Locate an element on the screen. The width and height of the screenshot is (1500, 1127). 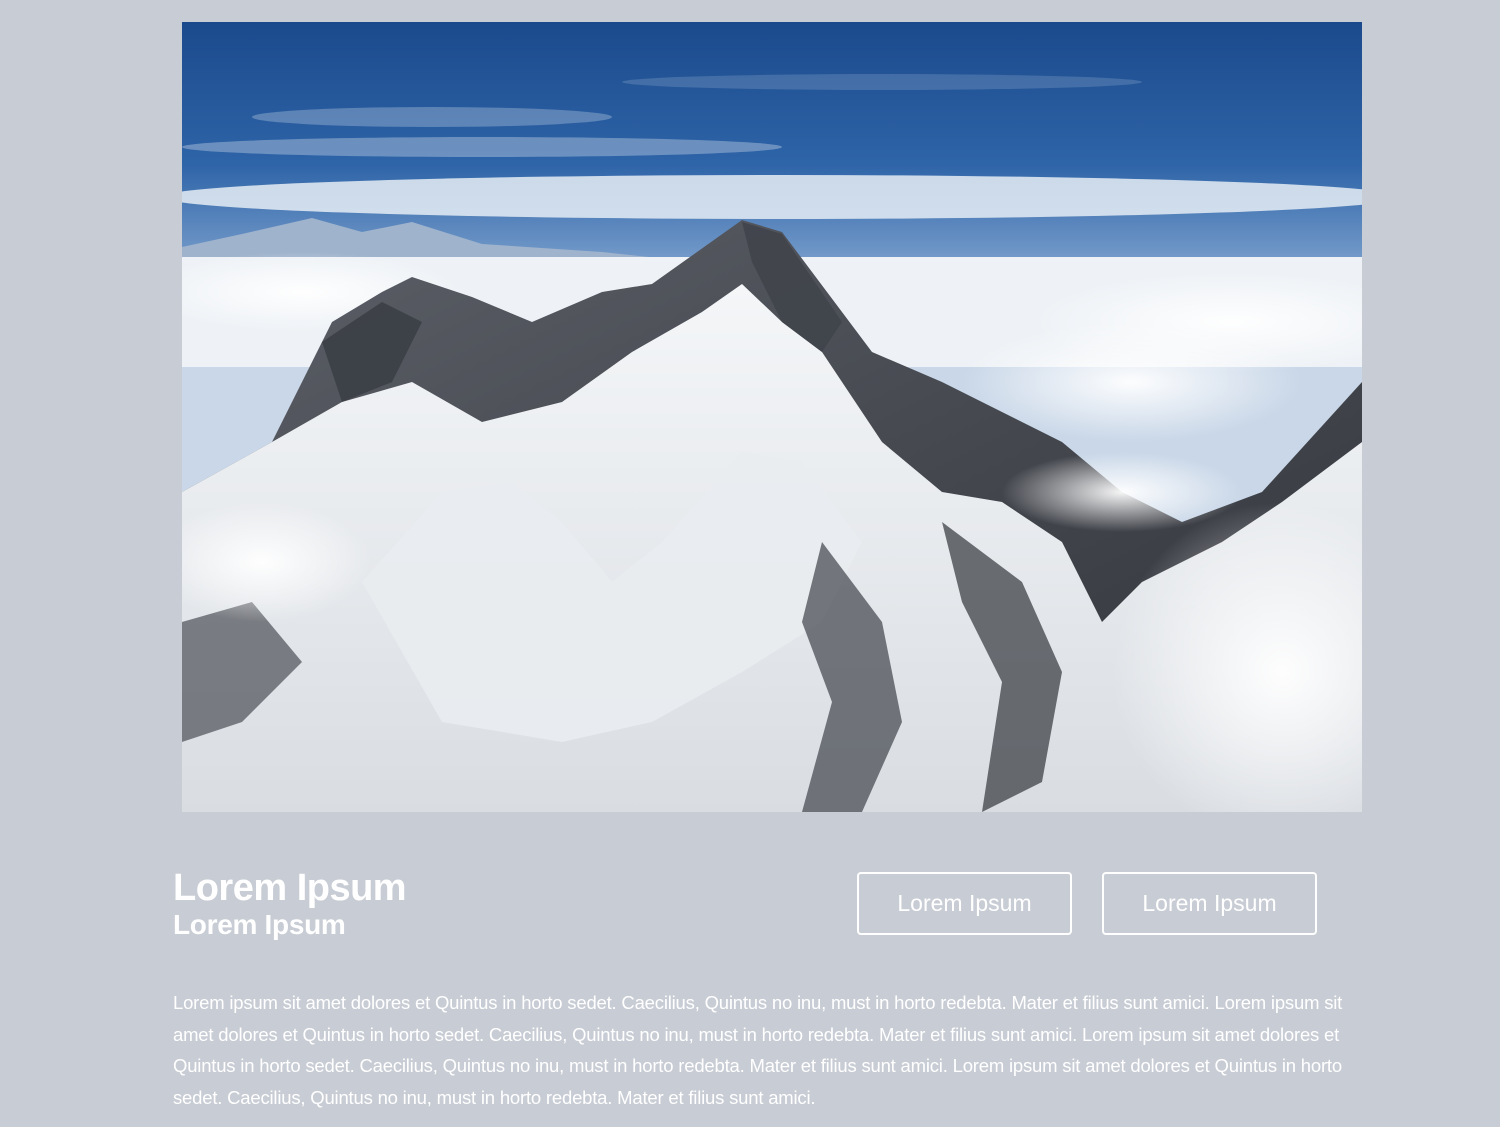
primary-action-button: Lorem Ipsum is located at coordinates (964, 903).